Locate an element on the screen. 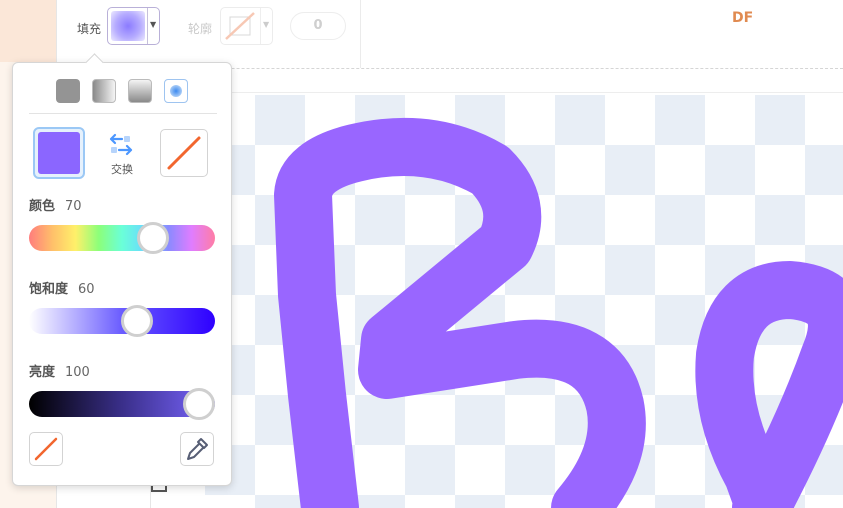  swap-label: 交换 is located at coordinates (122, 169).